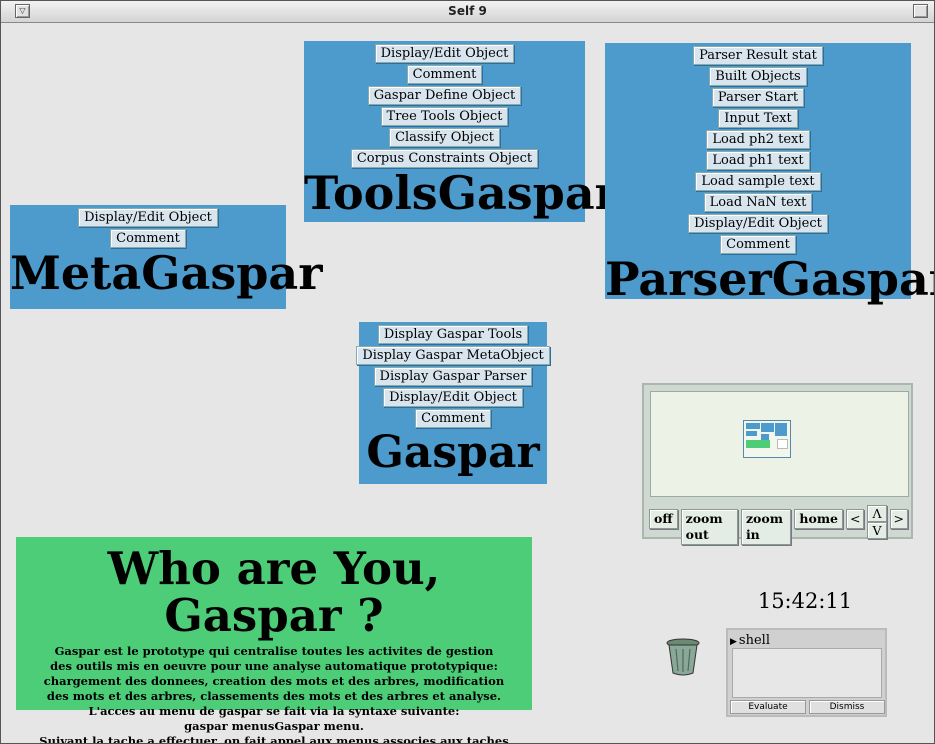  Describe the element at coordinates (453, 418) in the screenshot. I see `gaspar-comment-button: Comment` at that location.